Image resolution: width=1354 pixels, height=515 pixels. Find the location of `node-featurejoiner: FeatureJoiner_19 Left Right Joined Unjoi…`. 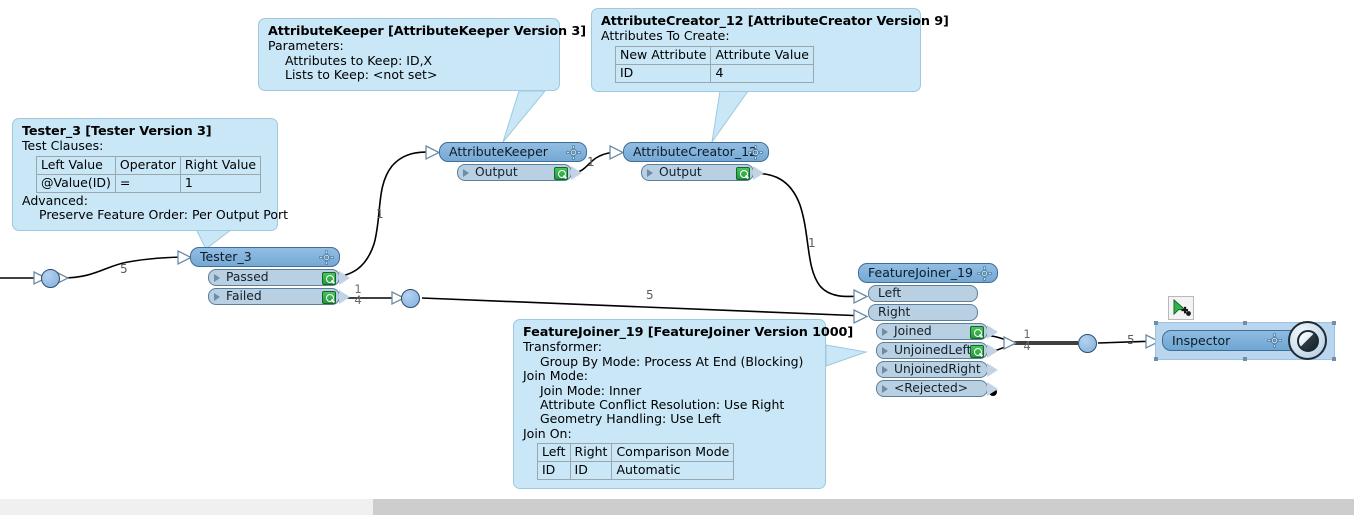

node-featurejoiner: FeatureJoiner_19 Left Right Joined Unjoi… is located at coordinates (928, 330).